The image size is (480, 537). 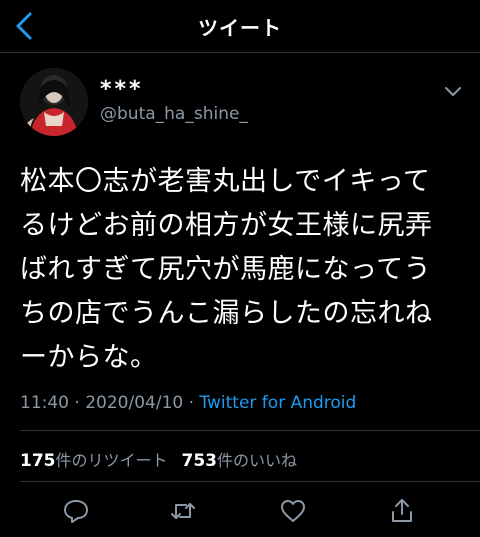 What do you see at coordinates (38, 461) in the screenshot?
I see `retweets-count: 175` at bounding box center [38, 461].